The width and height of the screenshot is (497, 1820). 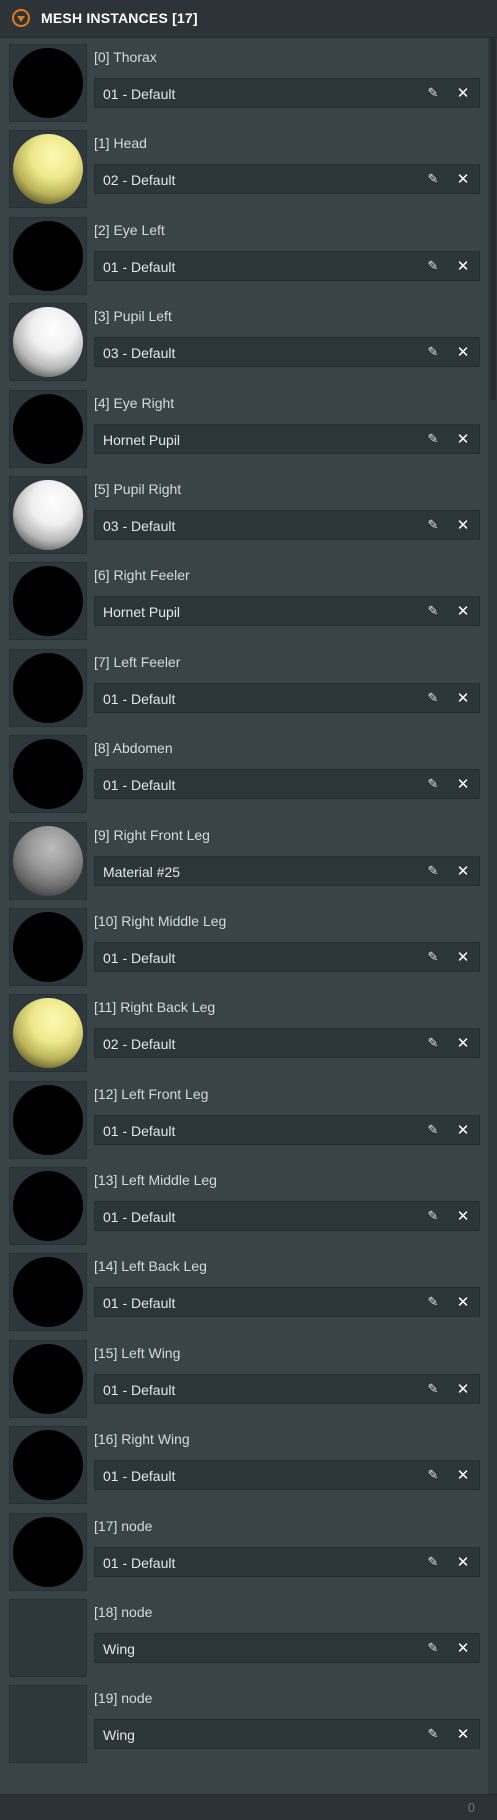 I want to click on mesh-instance-label: [8] Abdomen, so click(x=133, y=748).